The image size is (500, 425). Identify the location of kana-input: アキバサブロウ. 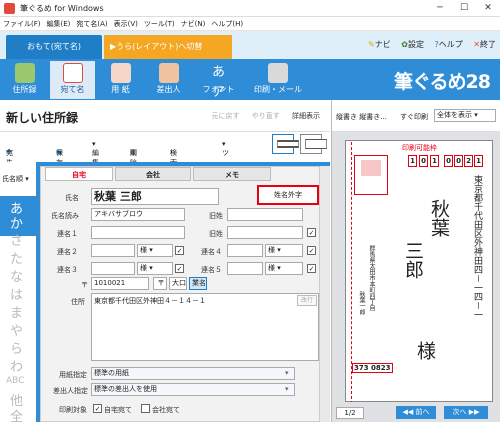
(138, 214).